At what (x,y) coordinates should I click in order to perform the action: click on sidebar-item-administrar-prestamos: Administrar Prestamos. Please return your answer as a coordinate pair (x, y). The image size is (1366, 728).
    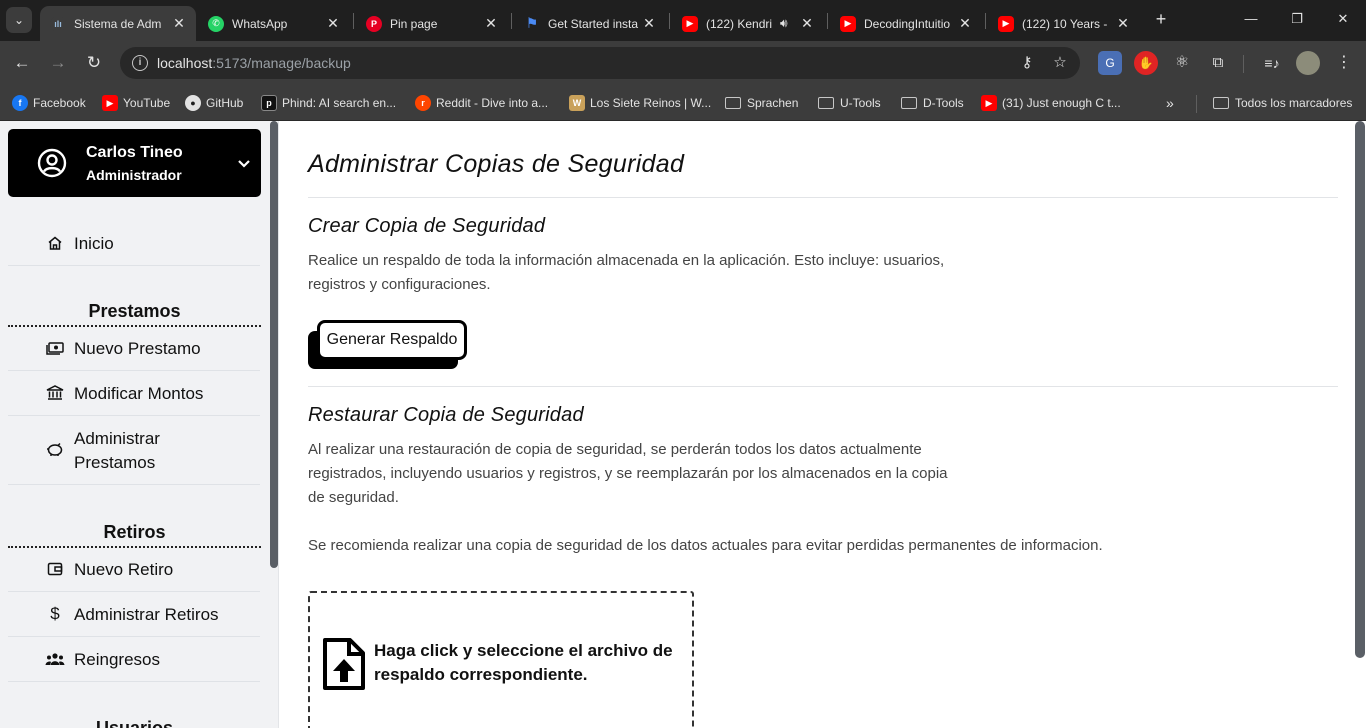
    Looking at the image, I should click on (134, 456).